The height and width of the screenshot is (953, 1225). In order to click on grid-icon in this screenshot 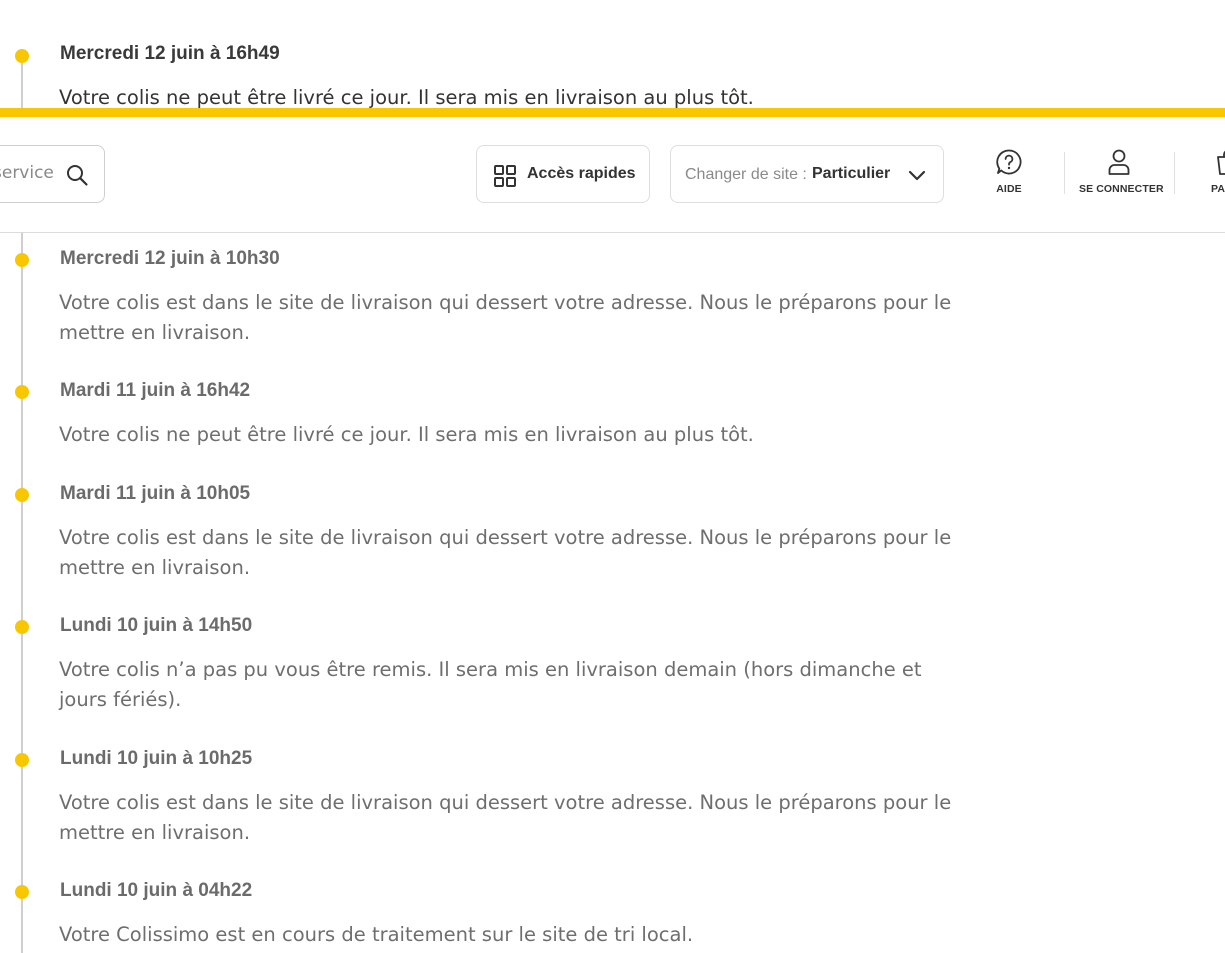, I will do `click(505, 176)`.